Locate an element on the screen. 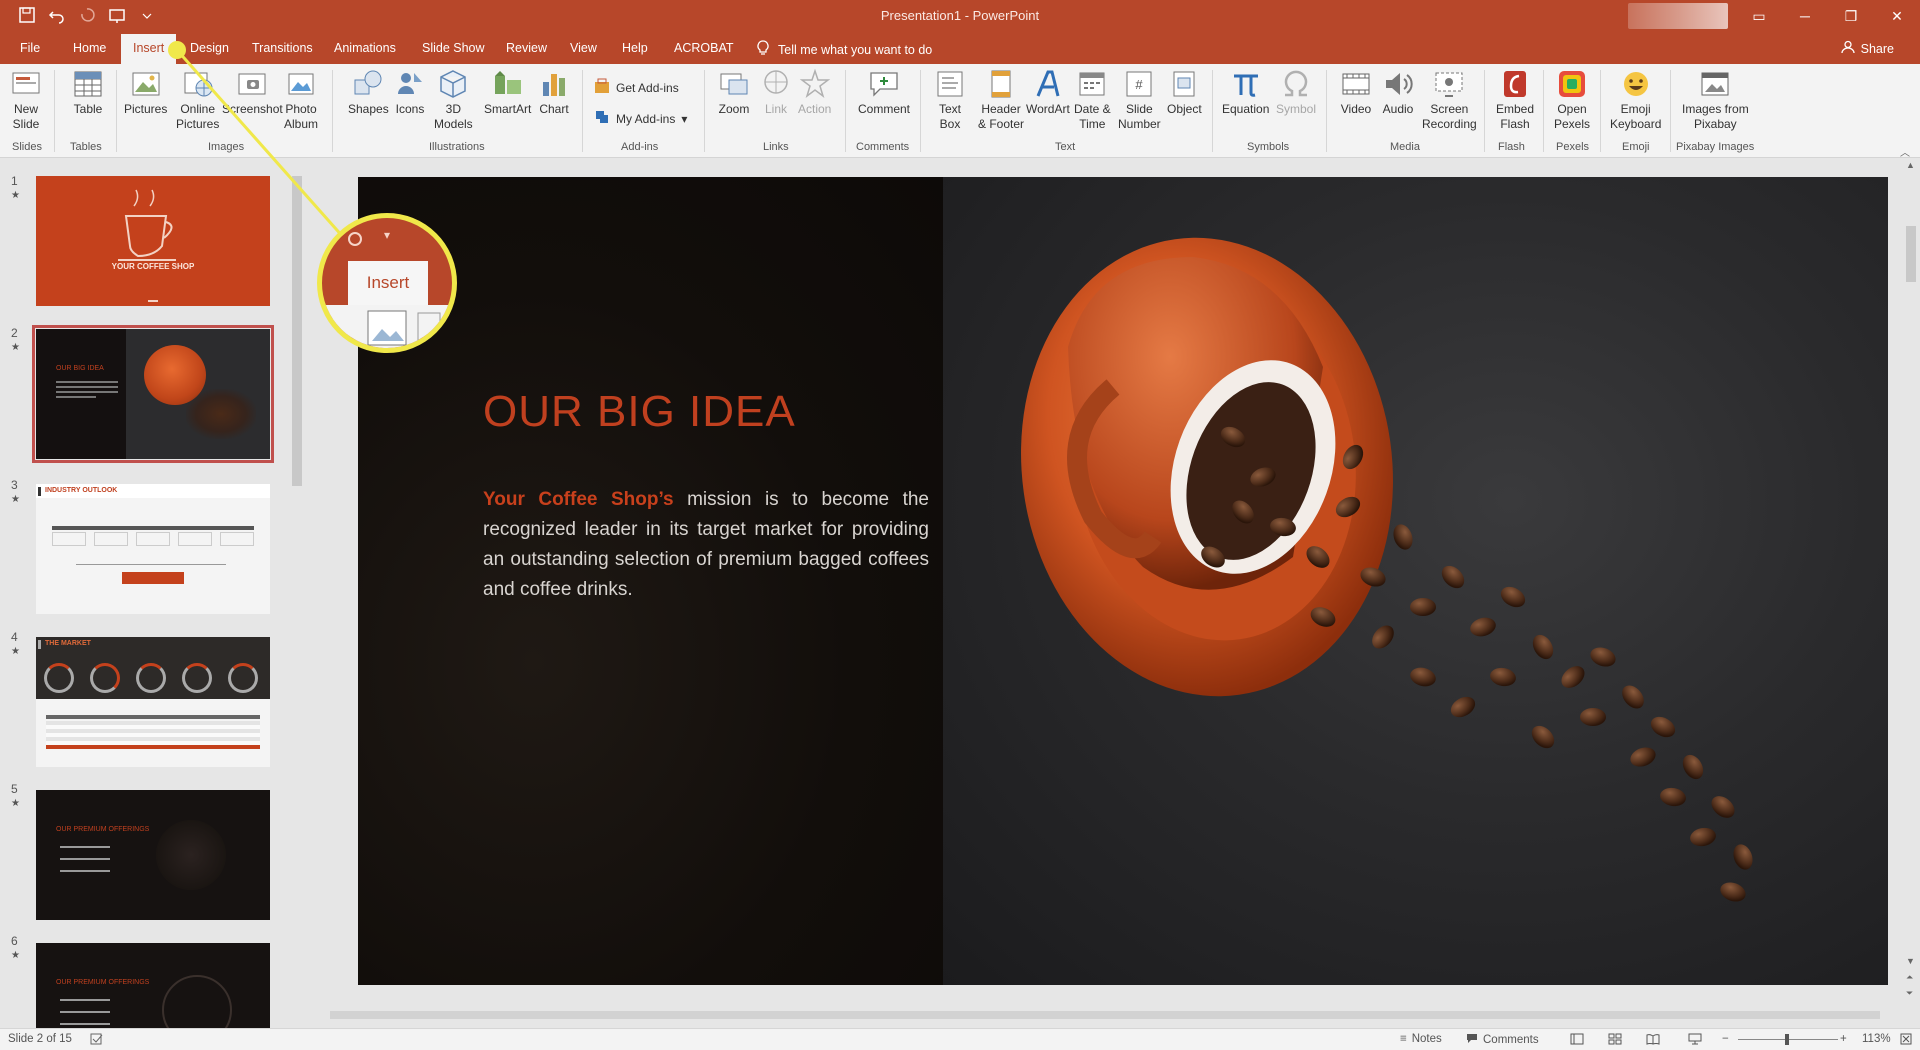 The height and width of the screenshot is (1050, 1920). group-pexels-label: Pexels is located at coordinates (1573, 147).